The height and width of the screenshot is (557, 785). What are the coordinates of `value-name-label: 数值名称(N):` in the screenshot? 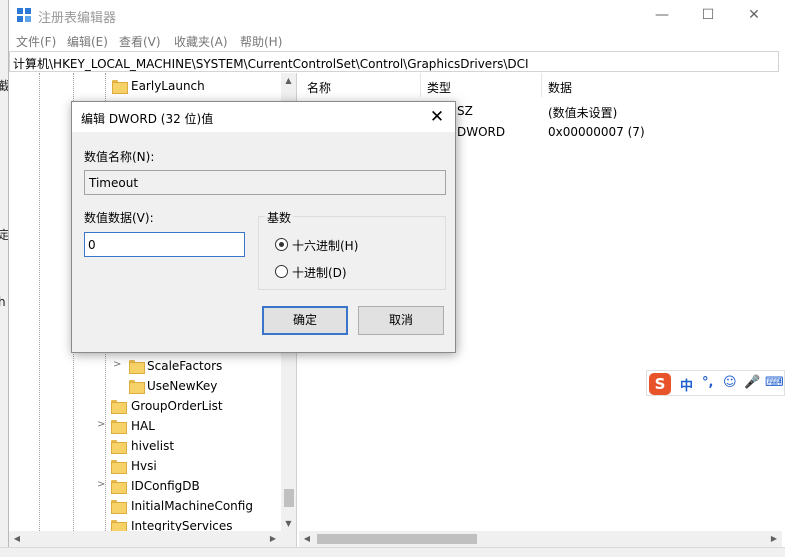 It's located at (119, 157).